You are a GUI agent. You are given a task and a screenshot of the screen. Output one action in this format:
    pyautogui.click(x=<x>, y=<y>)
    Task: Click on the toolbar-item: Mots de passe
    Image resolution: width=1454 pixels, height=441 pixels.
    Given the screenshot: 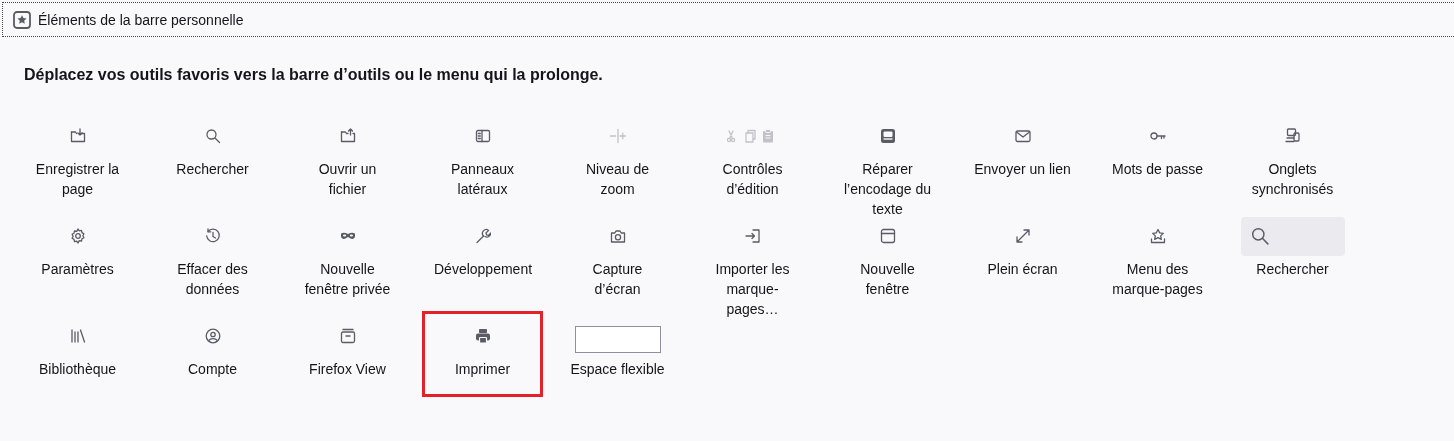 What is the action you would take?
    pyautogui.click(x=1157, y=154)
    